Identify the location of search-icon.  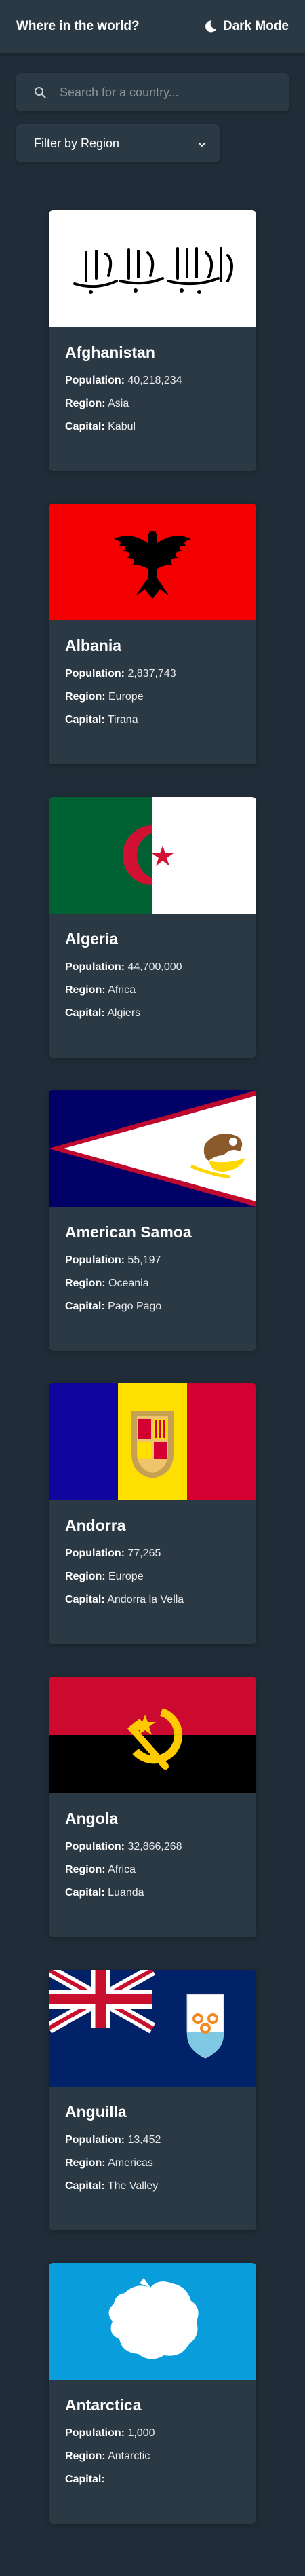
(40, 92).